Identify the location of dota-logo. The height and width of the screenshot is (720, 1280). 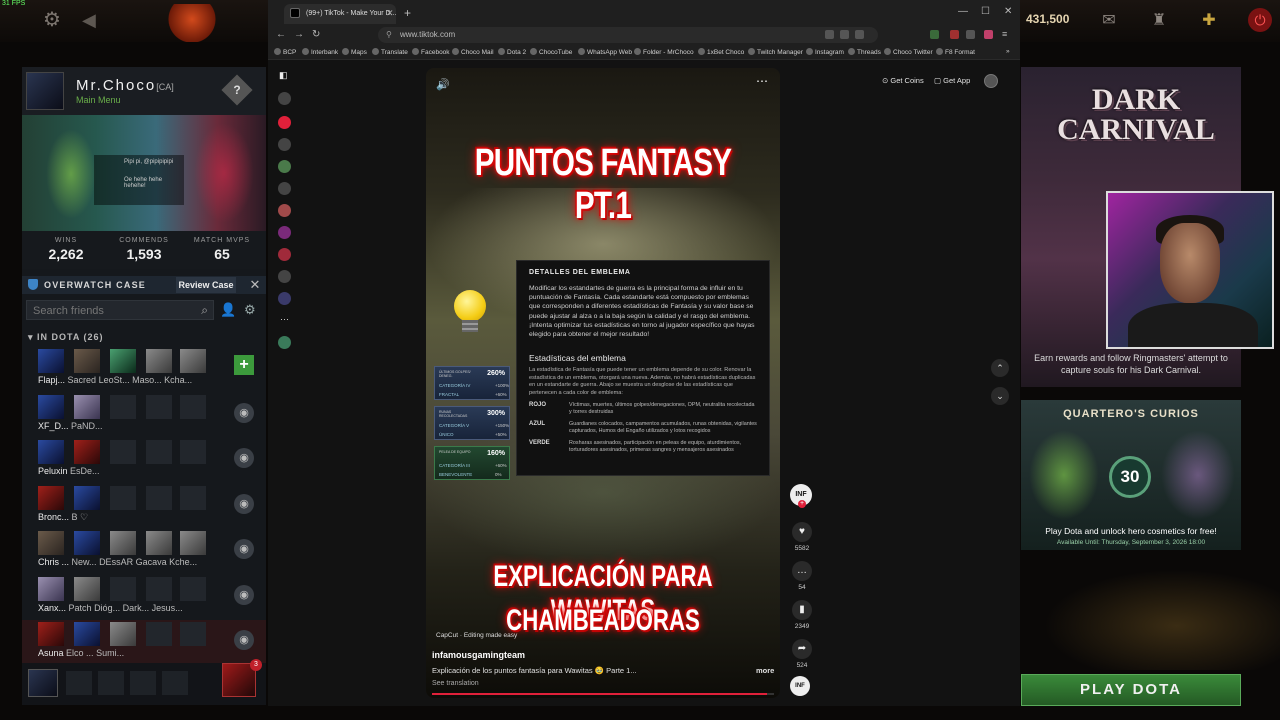
(192, 23).